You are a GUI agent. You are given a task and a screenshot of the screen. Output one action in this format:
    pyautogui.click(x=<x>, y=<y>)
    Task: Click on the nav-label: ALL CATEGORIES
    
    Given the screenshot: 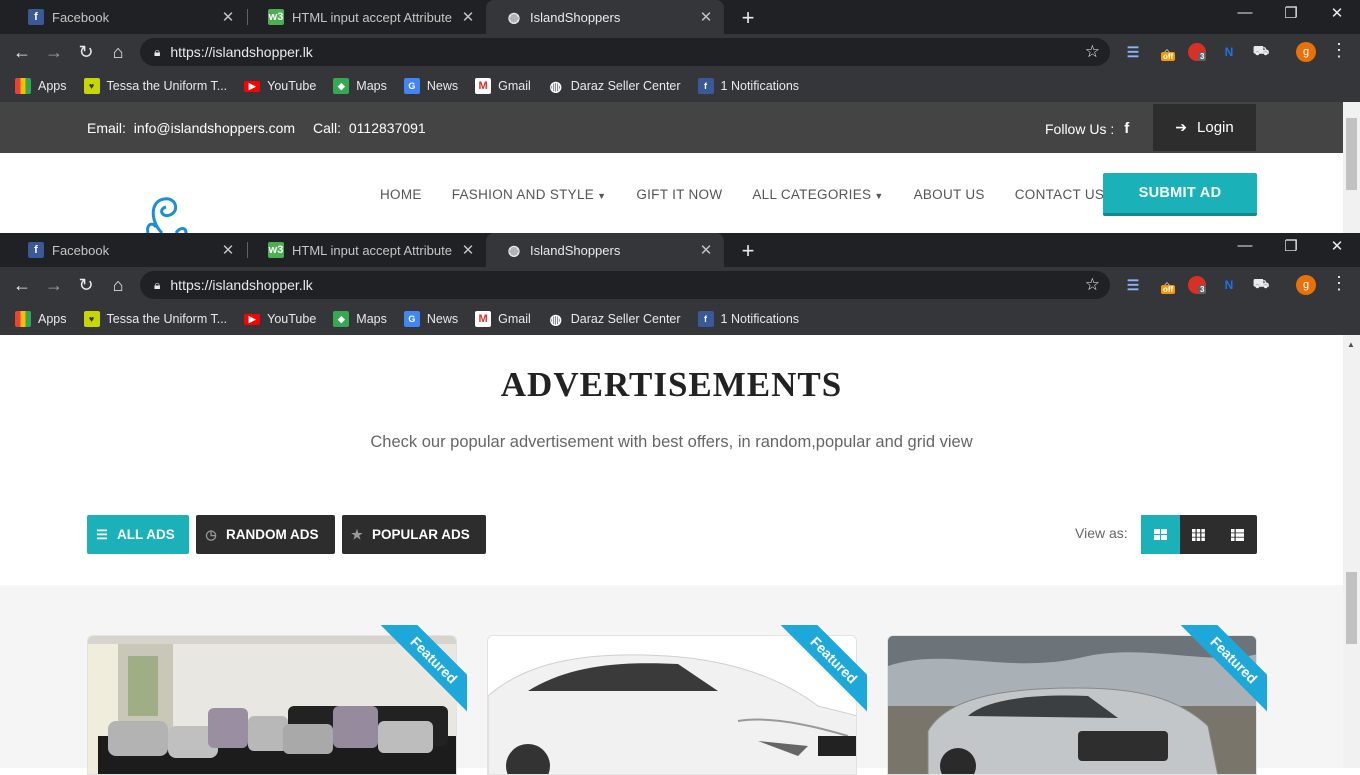 What is the action you would take?
    pyautogui.click(x=812, y=194)
    